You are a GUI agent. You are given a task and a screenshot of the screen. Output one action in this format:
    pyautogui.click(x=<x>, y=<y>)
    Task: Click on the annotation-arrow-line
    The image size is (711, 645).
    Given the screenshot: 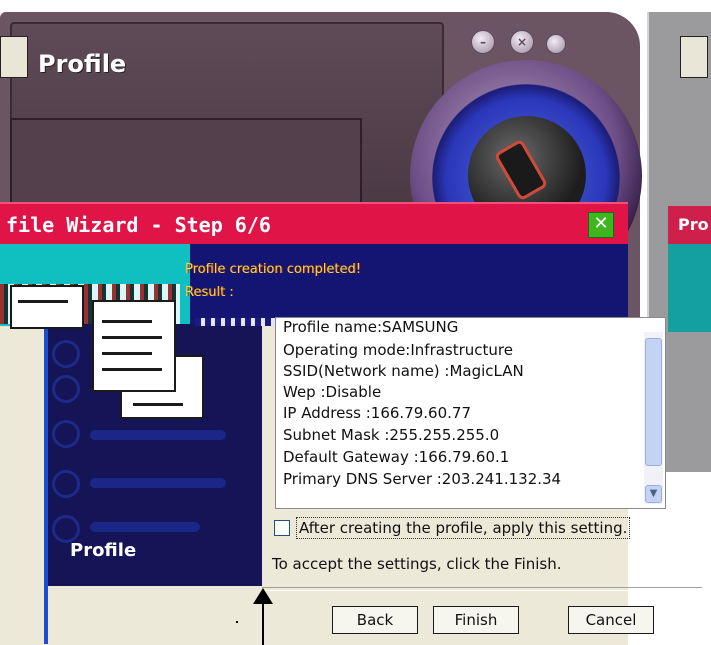 What is the action you would take?
    pyautogui.click(x=263, y=622)
    